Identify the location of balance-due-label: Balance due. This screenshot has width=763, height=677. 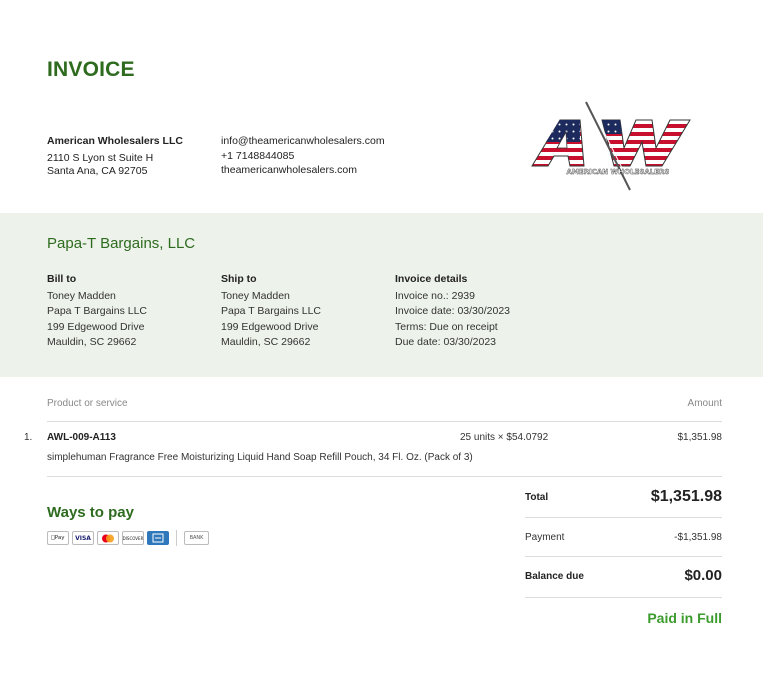
(554, 576).